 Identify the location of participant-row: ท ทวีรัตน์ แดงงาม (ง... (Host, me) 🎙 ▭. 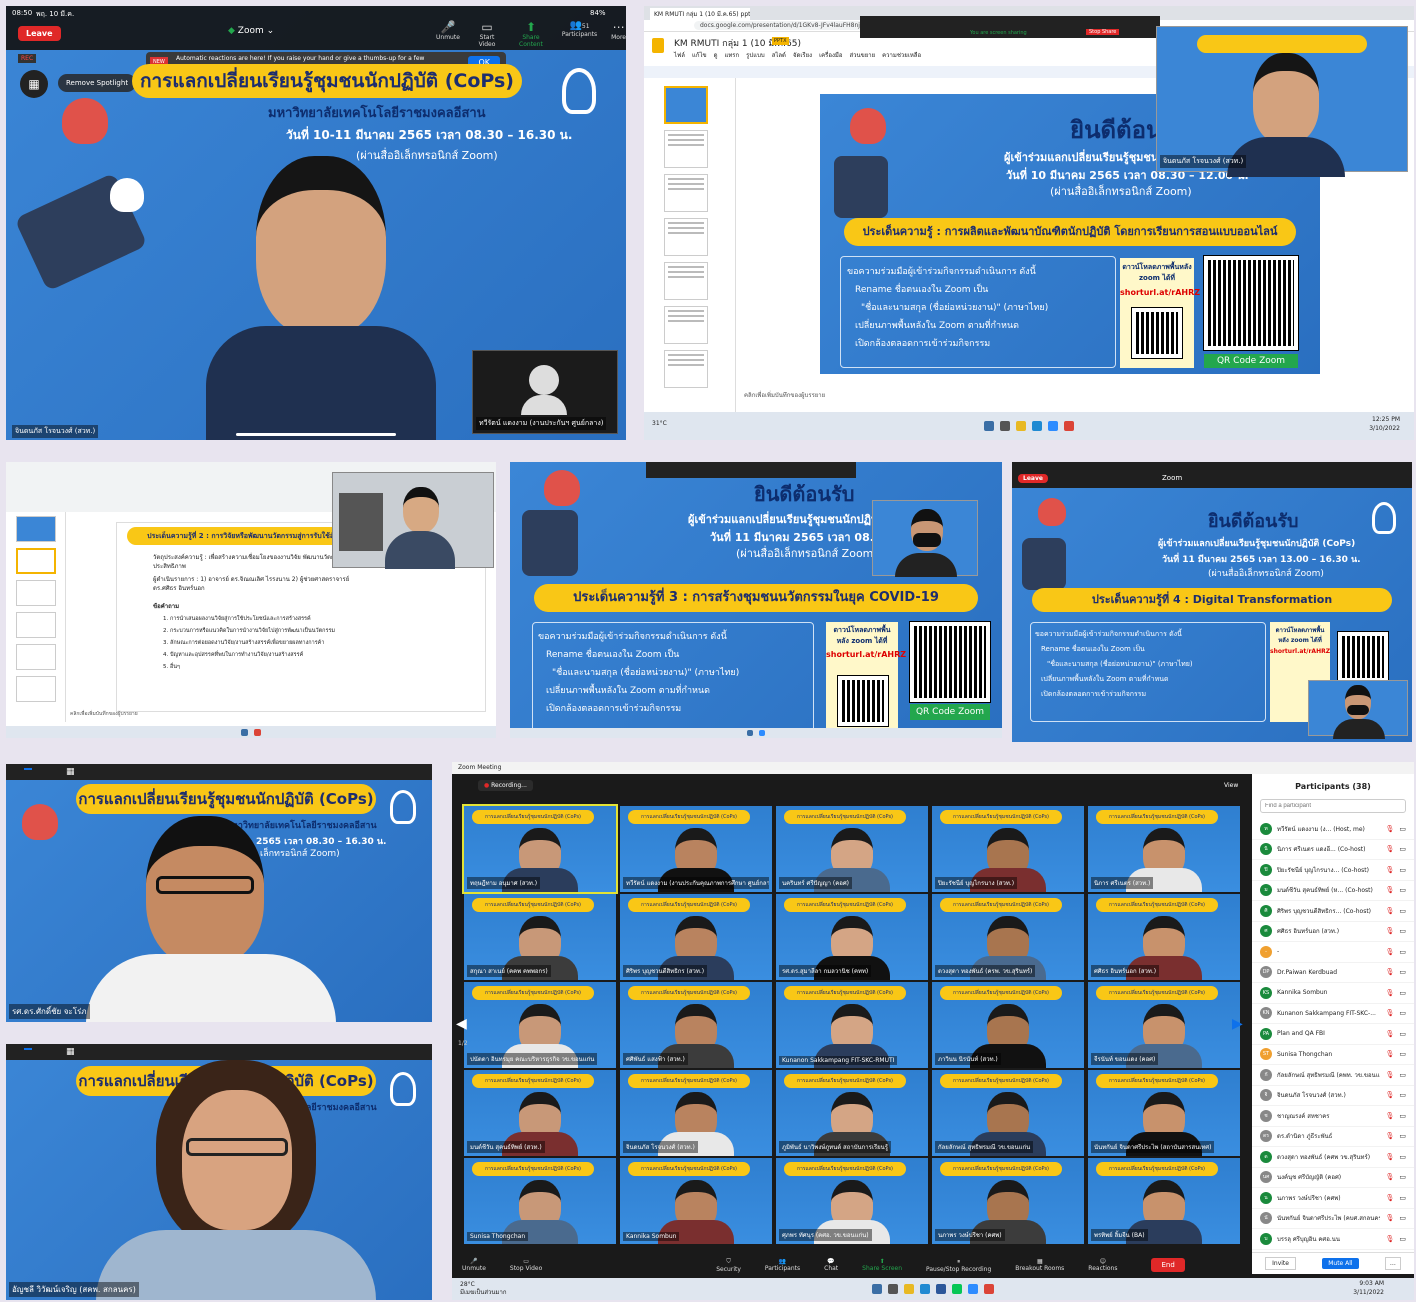
(1333, 829).